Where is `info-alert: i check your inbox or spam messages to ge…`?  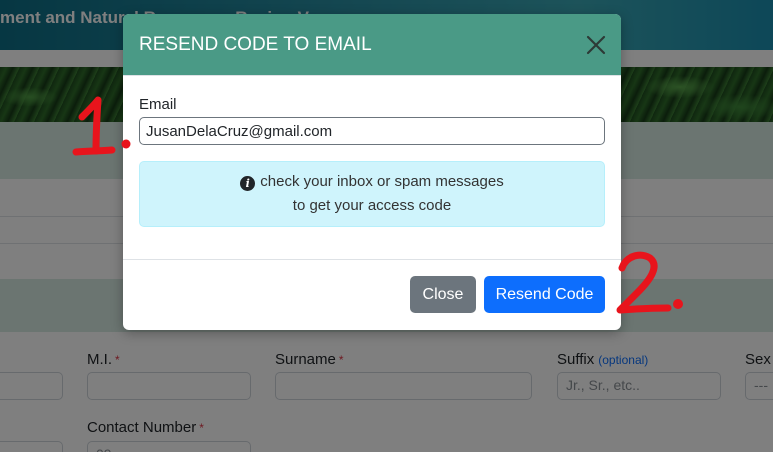
info-alert: i check your inbox or spam messages to ge… is located at coordinates (372, 194).